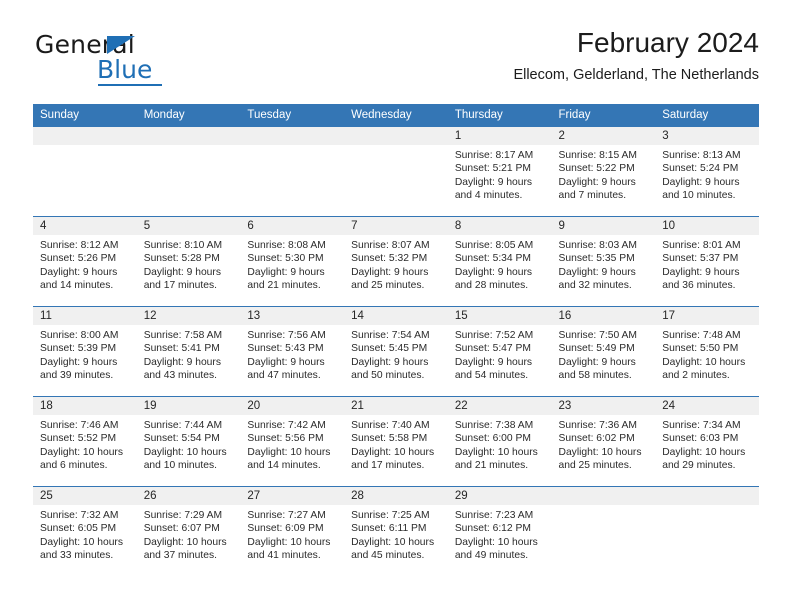 The width and height of the screenshot is (792, 612). I want to click on daylight-duration-line2: and 47 minutes., so click(284, 376).